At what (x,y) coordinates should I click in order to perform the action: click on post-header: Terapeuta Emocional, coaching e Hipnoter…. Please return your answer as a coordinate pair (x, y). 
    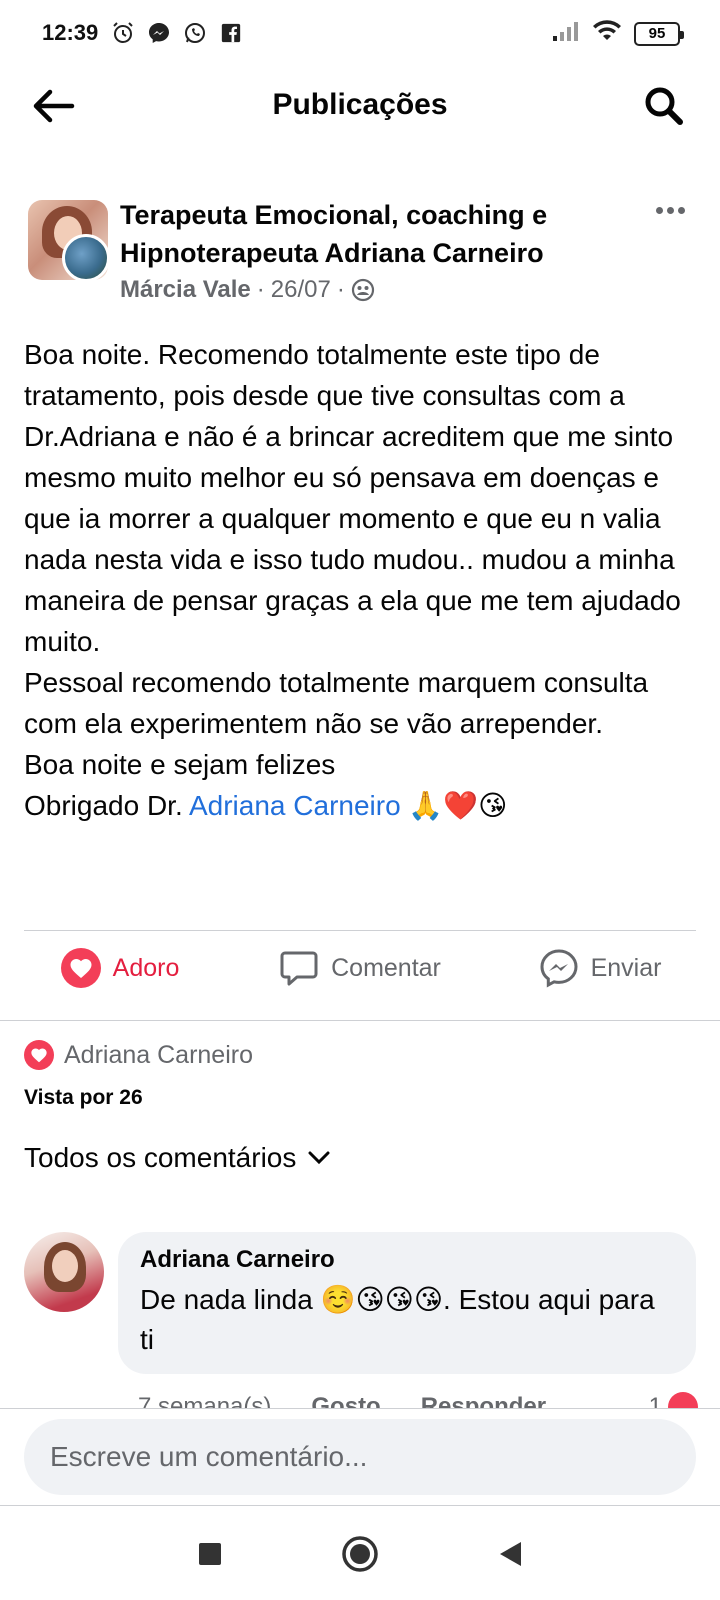
    Looking at the image, I should click on (360, 256).